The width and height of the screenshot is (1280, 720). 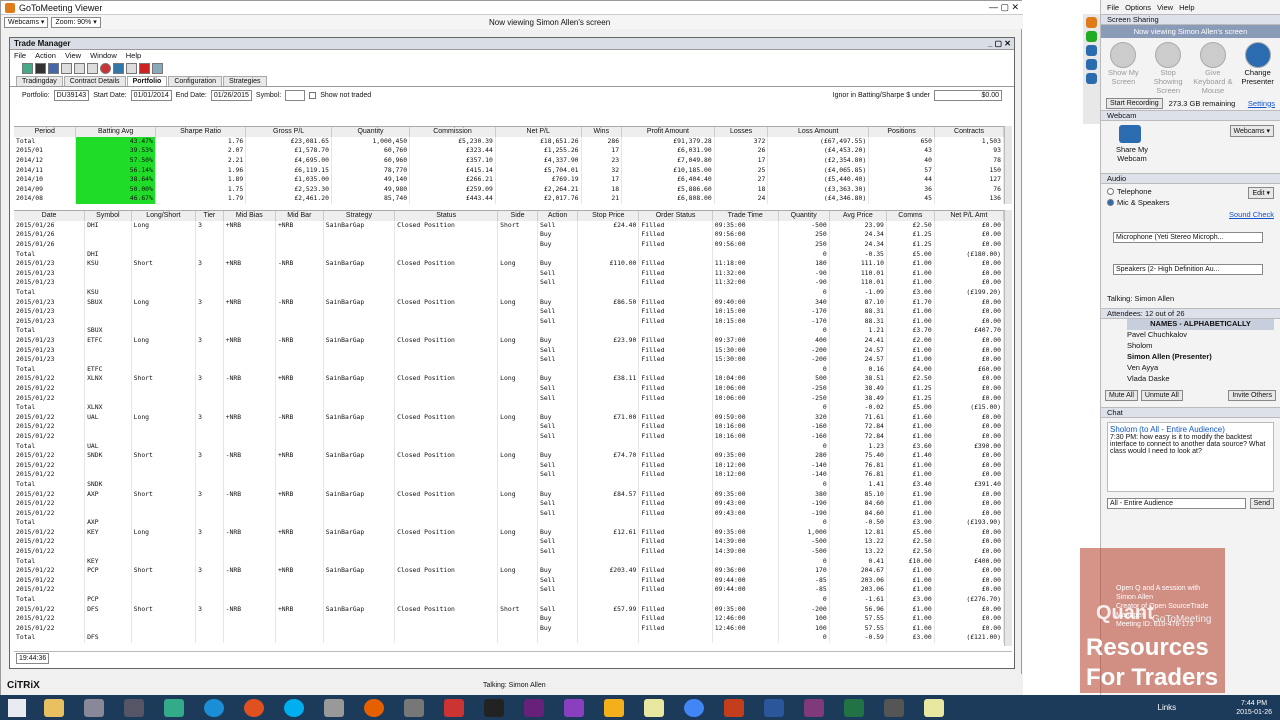 What do you see at coordinates (134, 707) in the screenshot?
I see `app-icon` at bounding box center [134, 707].